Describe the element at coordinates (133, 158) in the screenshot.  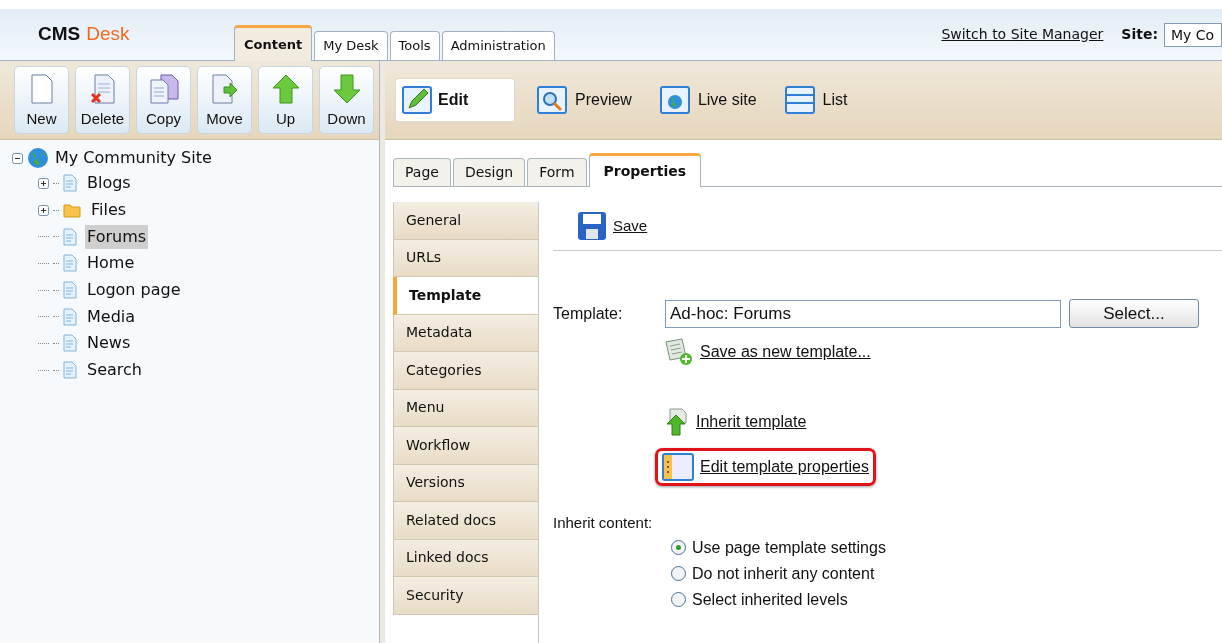
I see `tree-item: My Community Site` at that location.